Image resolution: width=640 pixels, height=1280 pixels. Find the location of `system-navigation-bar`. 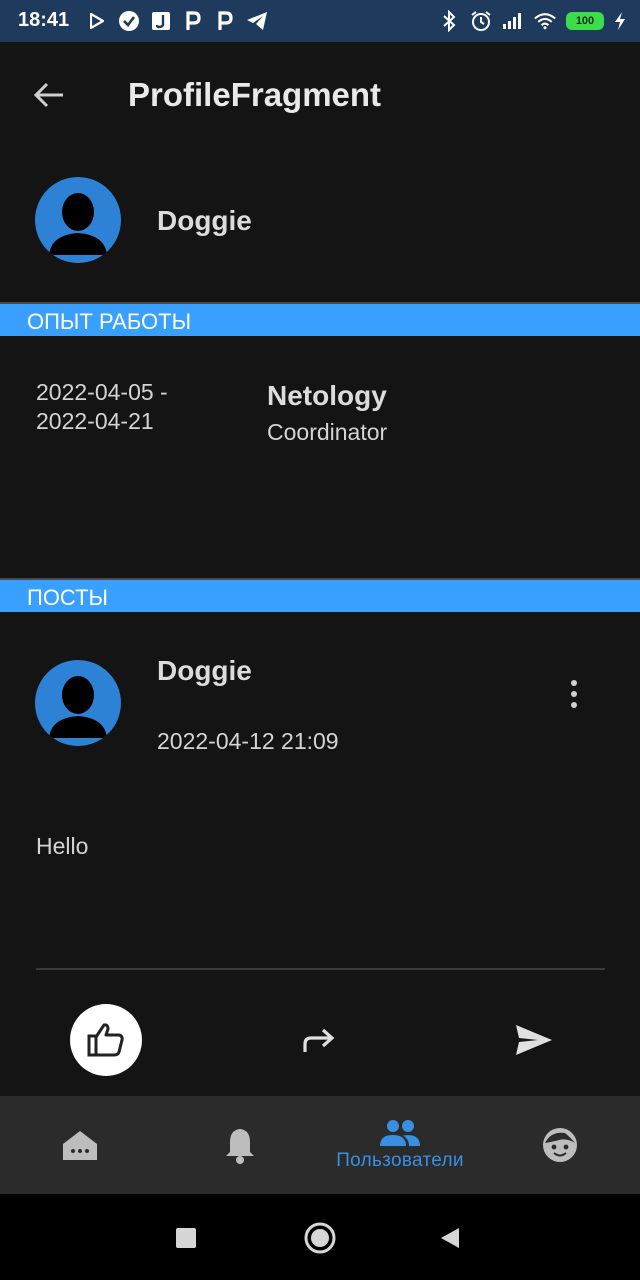

system-navigation-bar is located at coordinates (320, 1237).